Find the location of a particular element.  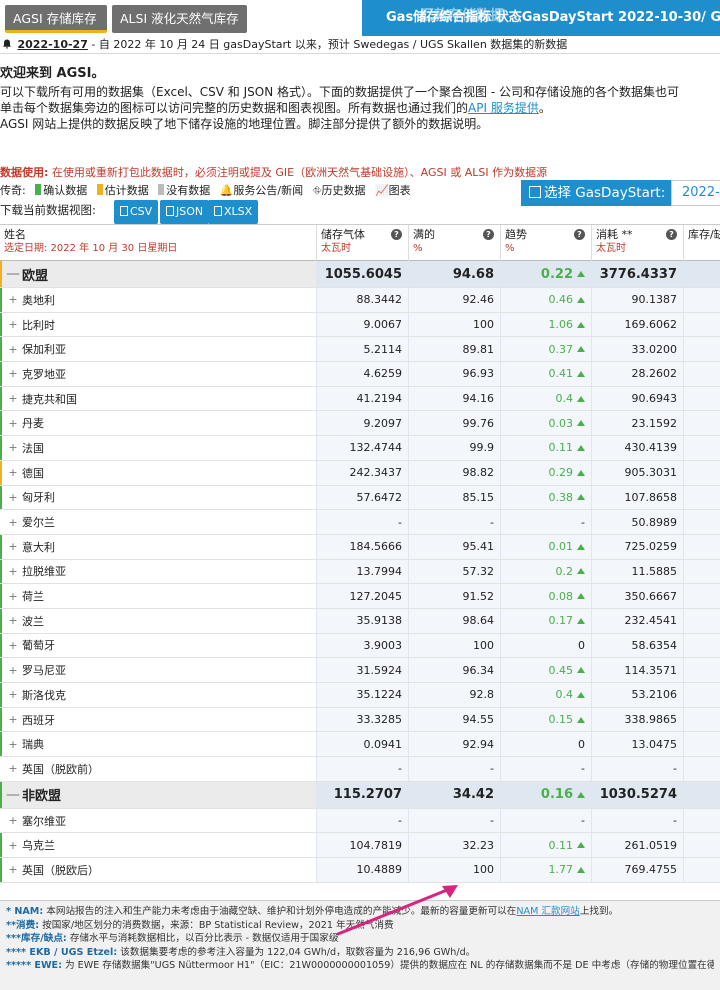

table-row: + 丹麦 9.2097 99.76 0.03 23.1592 is located at coordinates (360, 424).